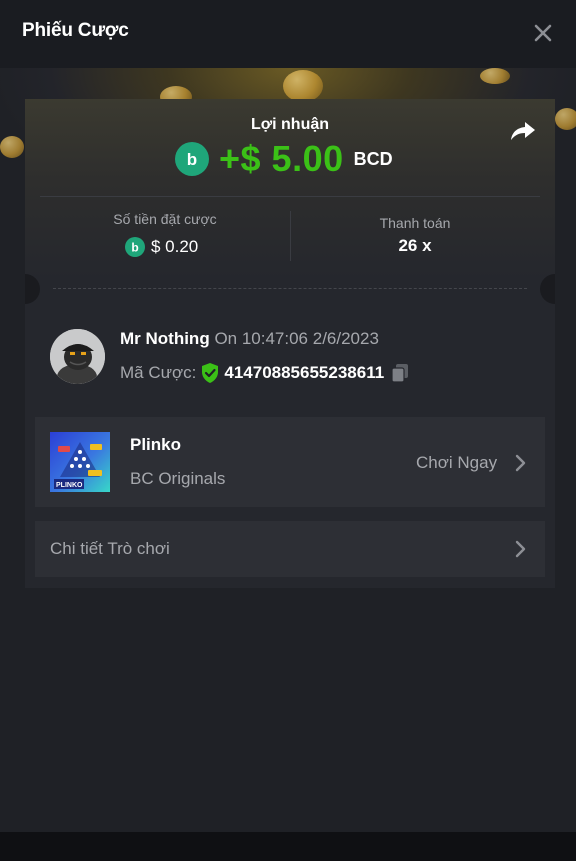  I want to click on username: Mr Nothing, so click(165, 338).